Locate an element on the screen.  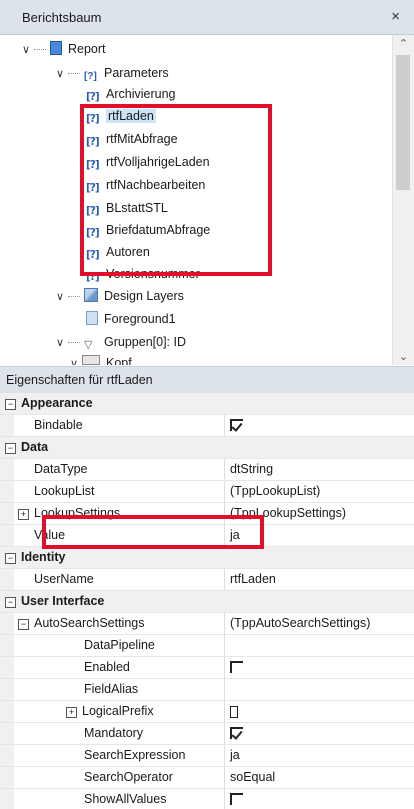
tree-node-label: Report is located at coordinates (87, 49).